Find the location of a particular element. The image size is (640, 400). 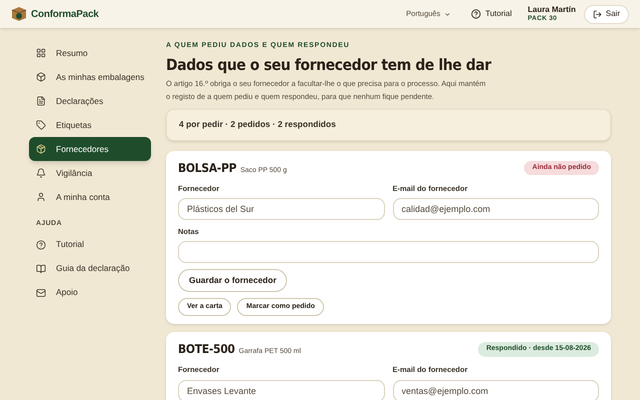

sidebar-item: Apoio is located at coordinates (90, 292).